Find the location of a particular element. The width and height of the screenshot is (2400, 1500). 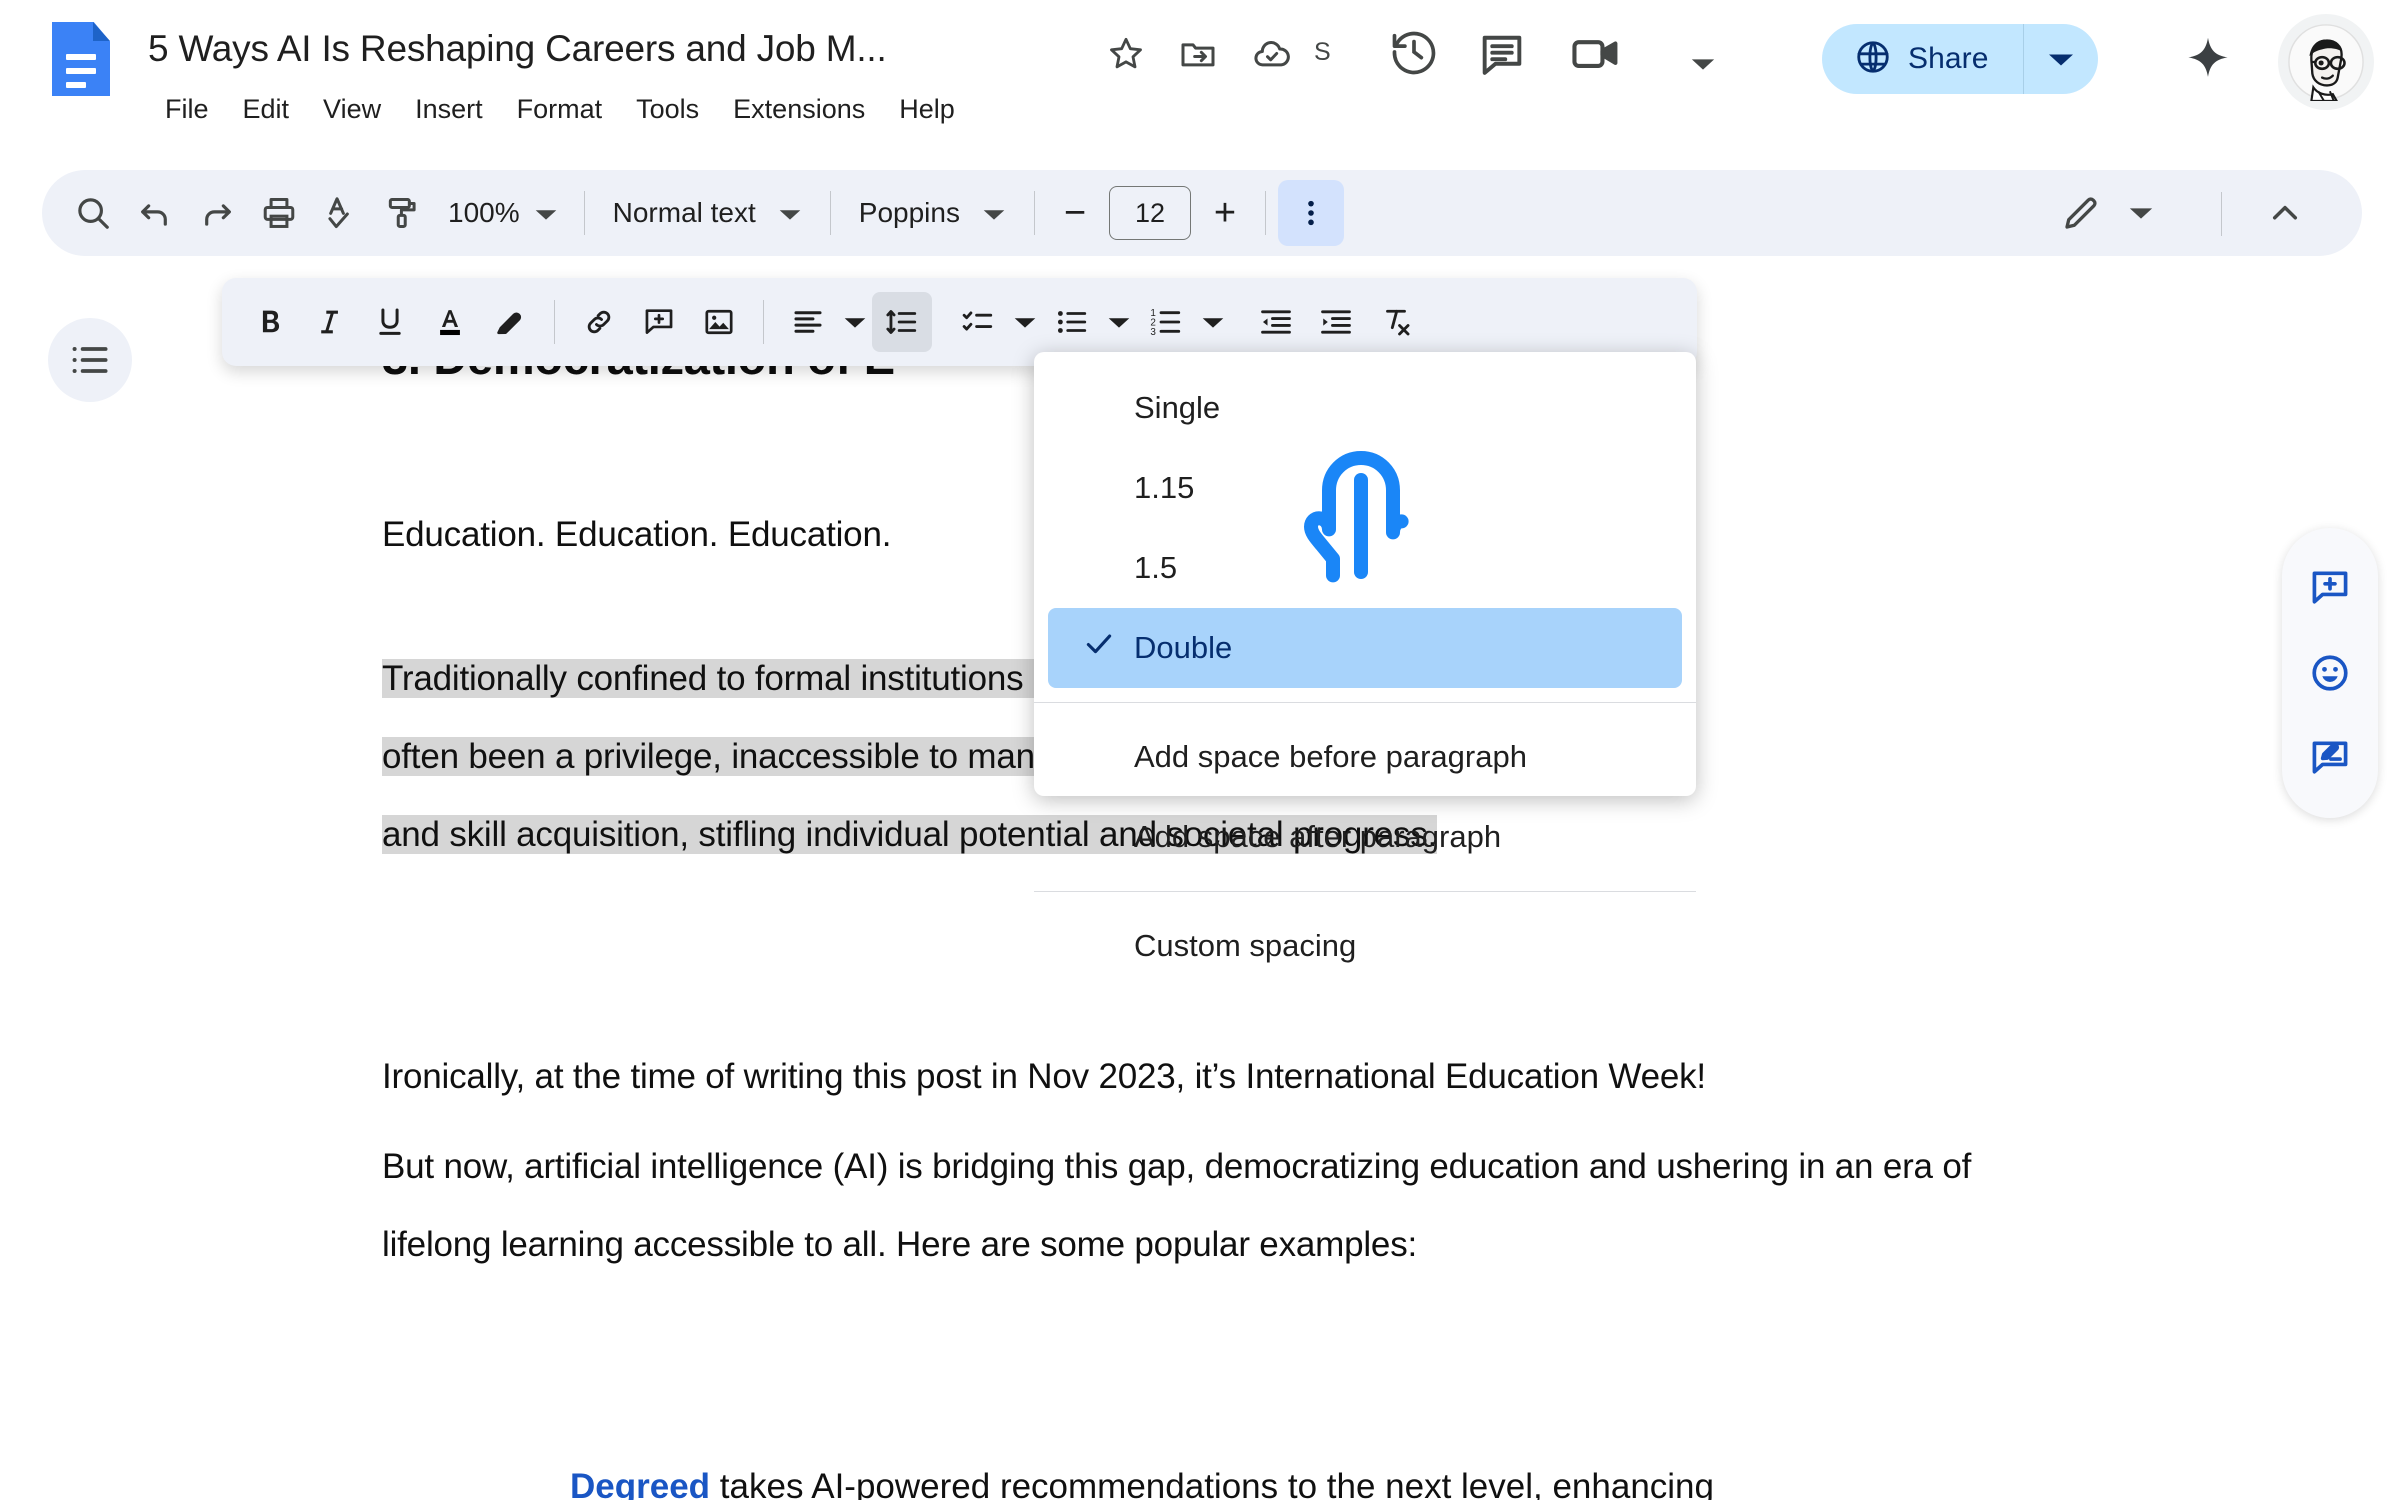

line-spacing-option-1-5: 1.5 is located at coordinates (1365, 568).